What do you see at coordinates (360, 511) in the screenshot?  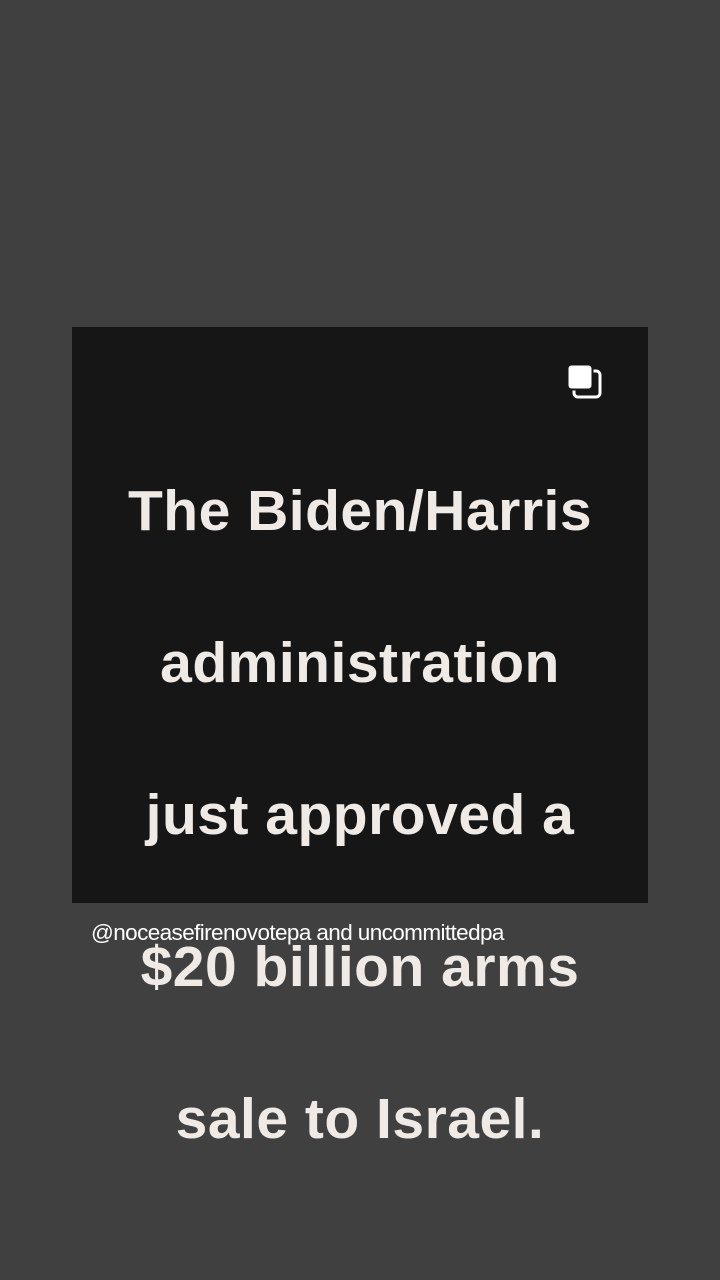 I see `post-text-line: The Biden/Harris` at bounding box center [360, 511].